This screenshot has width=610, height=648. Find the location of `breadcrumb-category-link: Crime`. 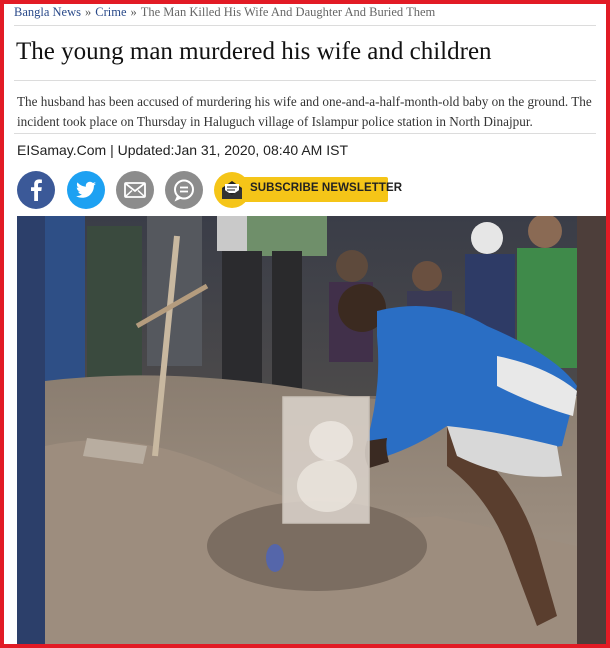

breadcrumb-category-link: Crime is located at coordinates (110, 12).